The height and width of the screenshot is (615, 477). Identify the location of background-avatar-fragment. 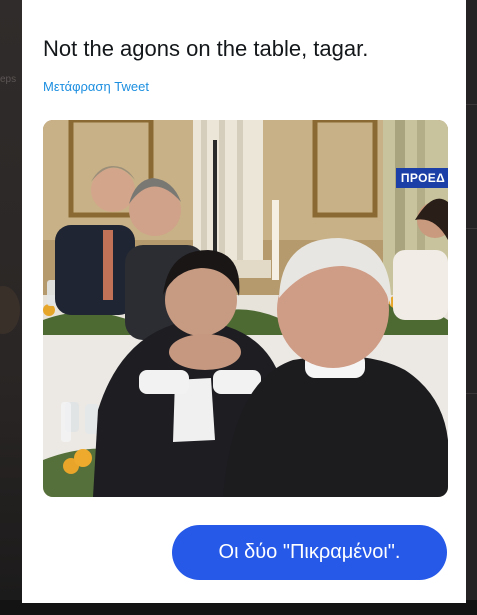
(10, 310).